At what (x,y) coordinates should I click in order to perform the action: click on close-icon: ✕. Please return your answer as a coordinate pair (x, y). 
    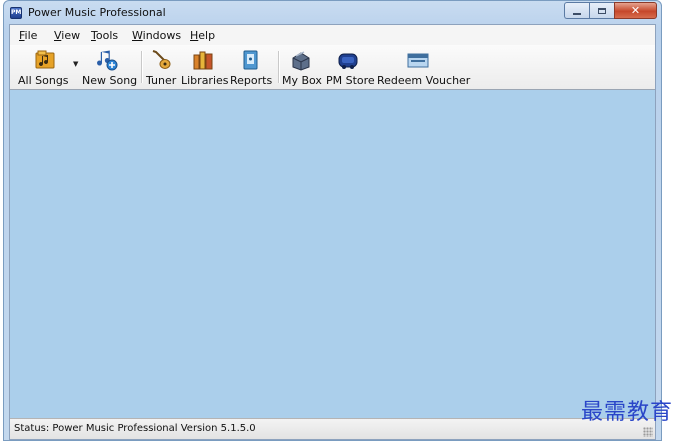
    Looking at the image, I should click on (635, 10).